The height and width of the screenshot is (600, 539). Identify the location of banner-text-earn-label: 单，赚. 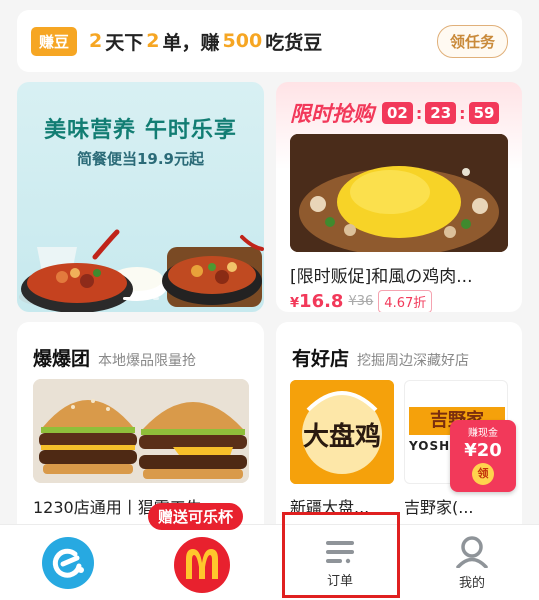
(191, 42).